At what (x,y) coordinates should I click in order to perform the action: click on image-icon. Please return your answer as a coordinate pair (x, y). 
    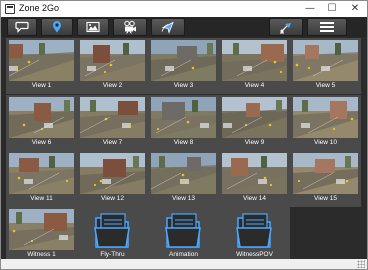
    Looking at the image, I should click on (93, 27).